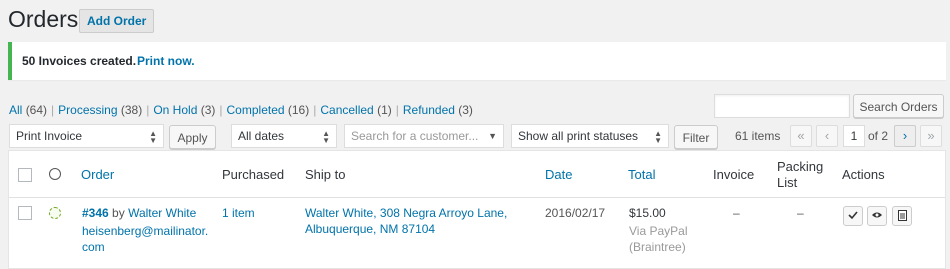 This screenshot has height=269, width=950. I want to click on search-orders-button: Search Orders, so click(898, 106).